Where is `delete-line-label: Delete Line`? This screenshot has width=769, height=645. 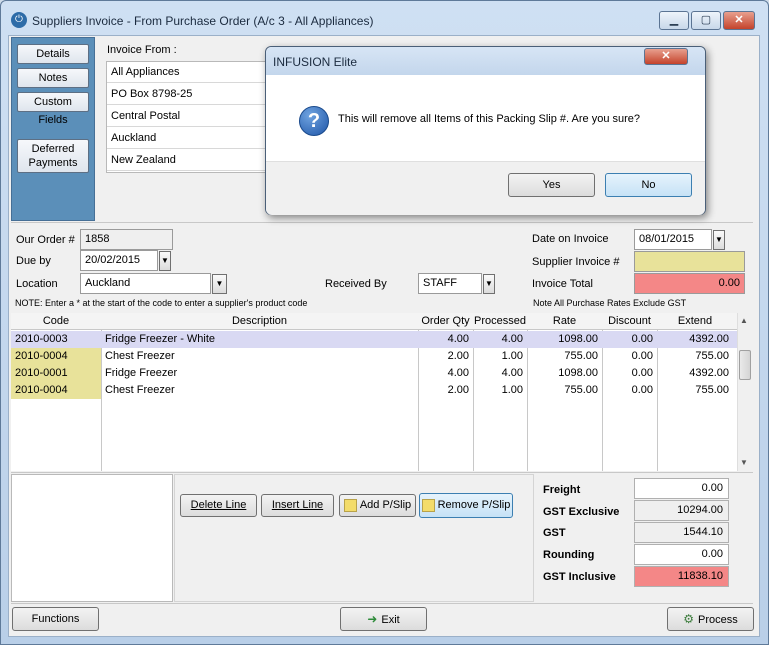 delete-line-label: Delete Line is located at coordinates (218, 505).